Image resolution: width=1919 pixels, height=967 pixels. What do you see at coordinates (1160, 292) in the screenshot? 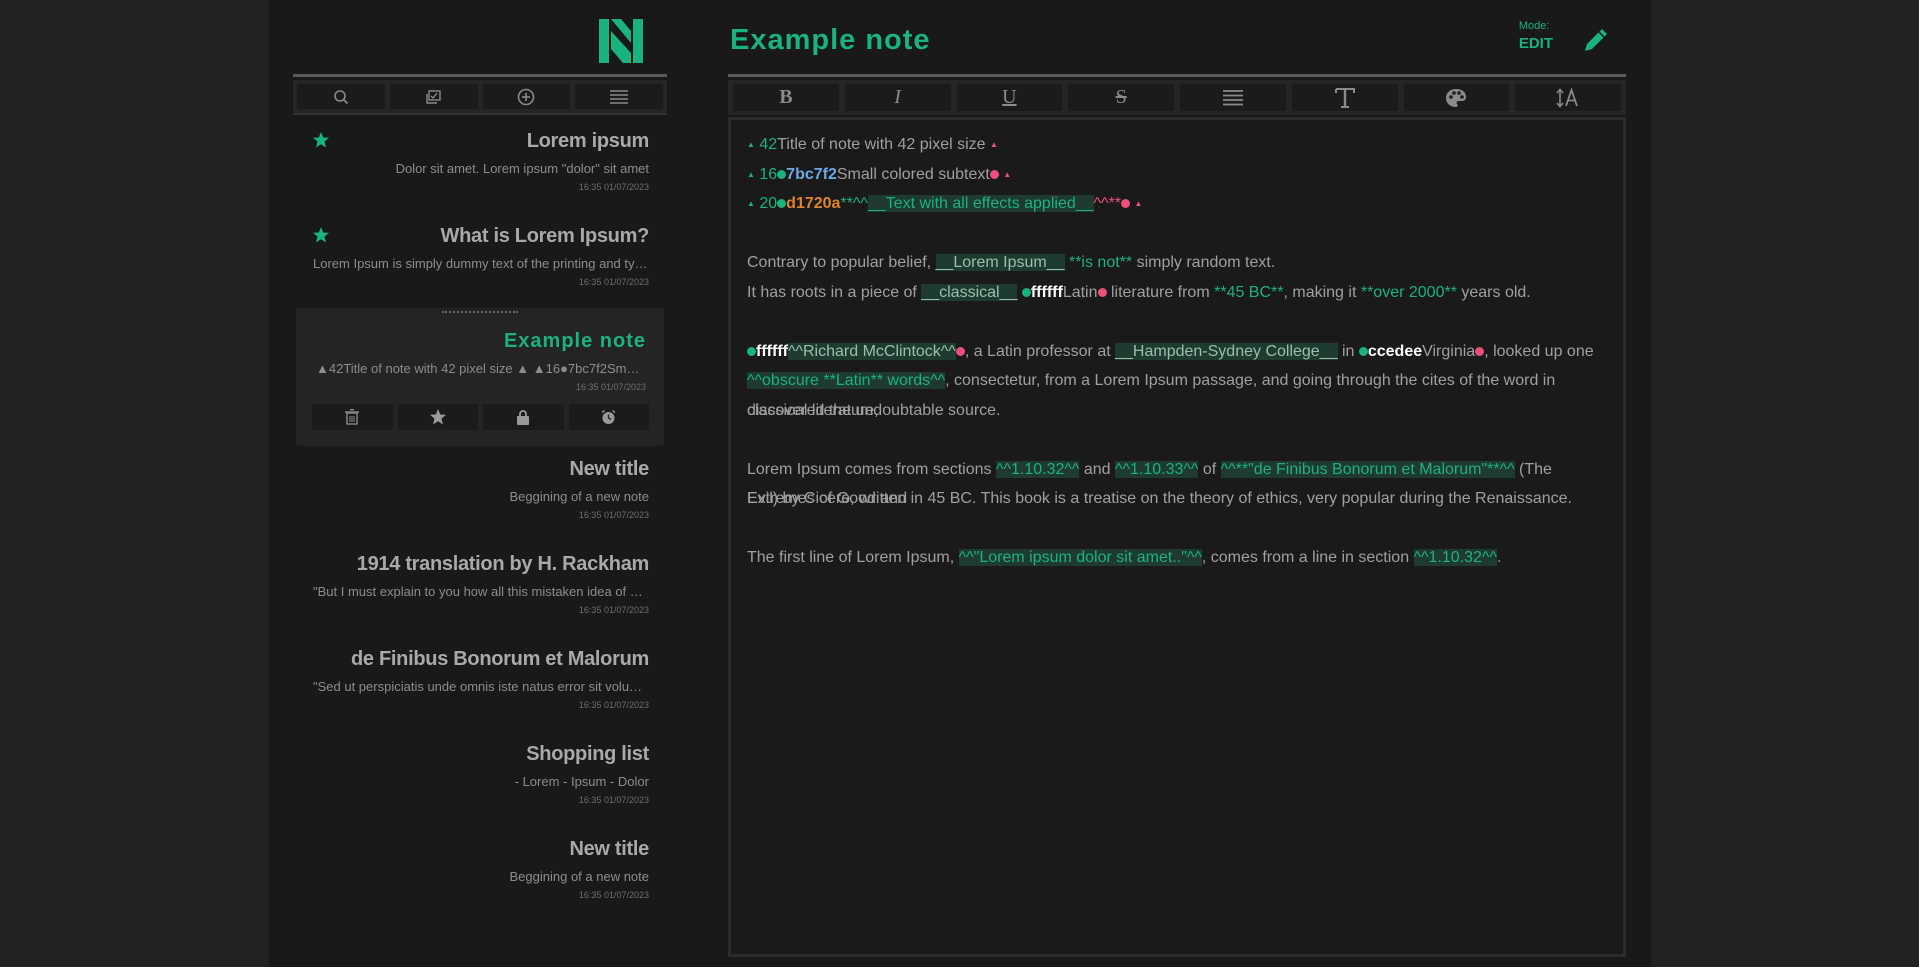
I see `text-run: literature from` at bounding box center [1160, 292].